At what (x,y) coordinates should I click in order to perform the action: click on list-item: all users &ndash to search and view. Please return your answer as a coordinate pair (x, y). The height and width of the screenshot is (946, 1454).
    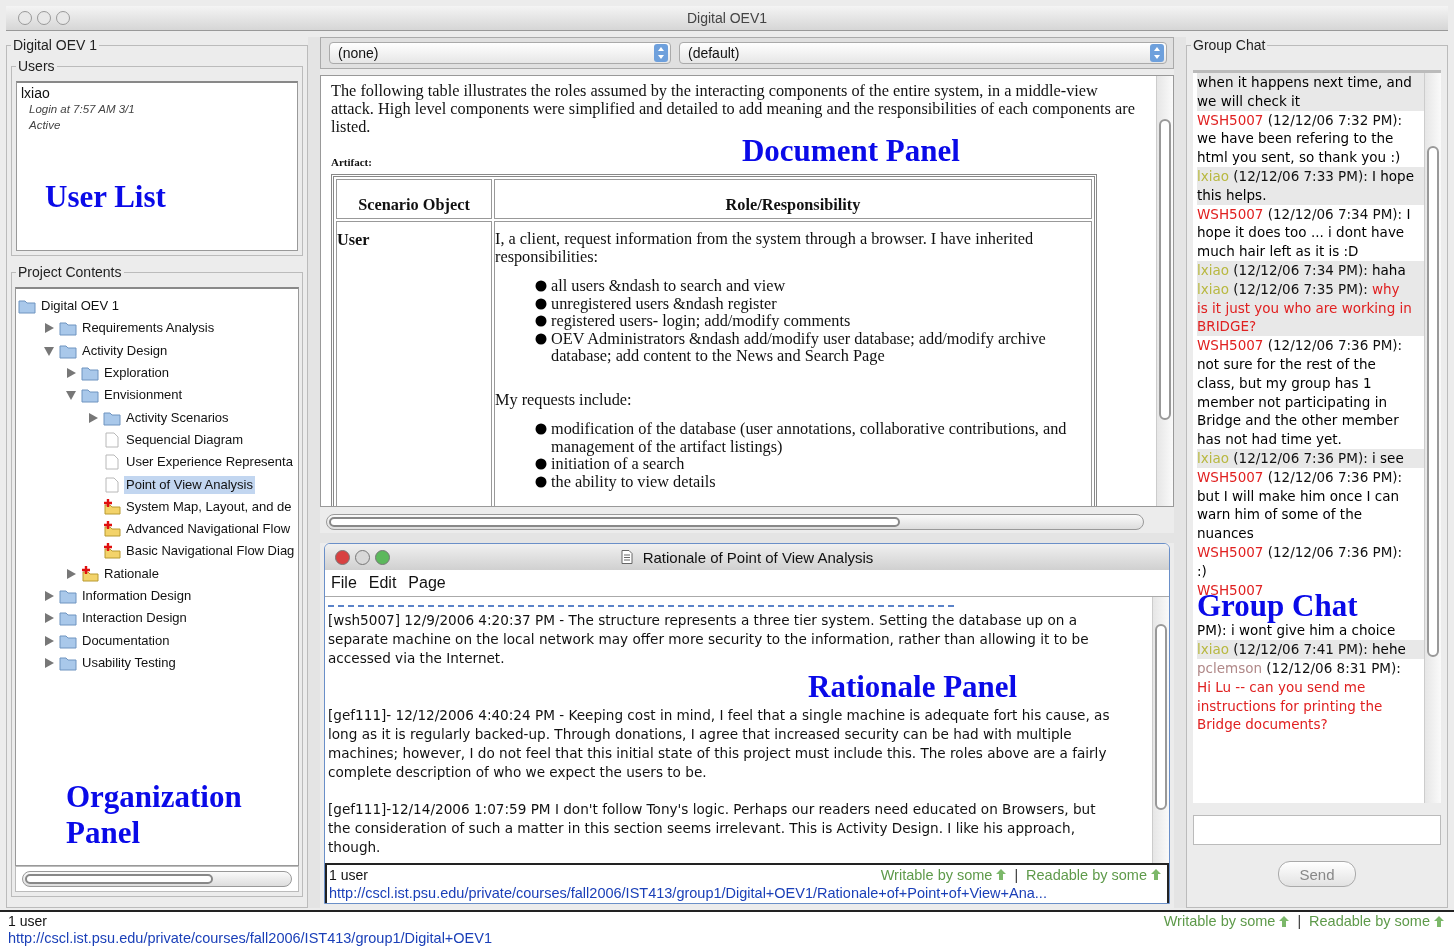
    Looking at the image, I should click on (668, 286).